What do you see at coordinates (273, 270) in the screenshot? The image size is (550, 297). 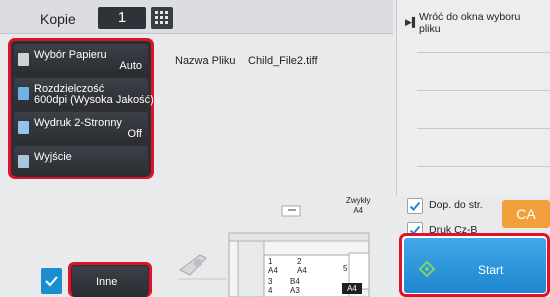 I see `tray-1-size: A4` at bounding box center [273, 270].